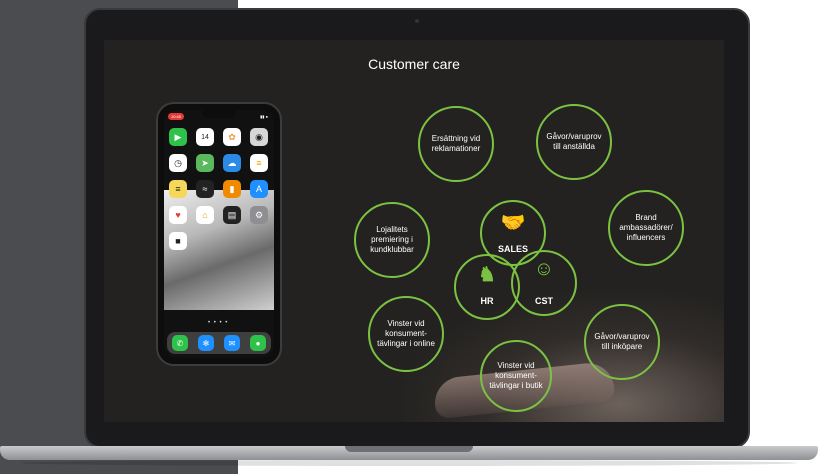 The width and height of the screenshot is (818, 474). What do you see at coordinates (219, 114) in the screenshot?
I see `phone-notch` at bounding box center [219, 114].